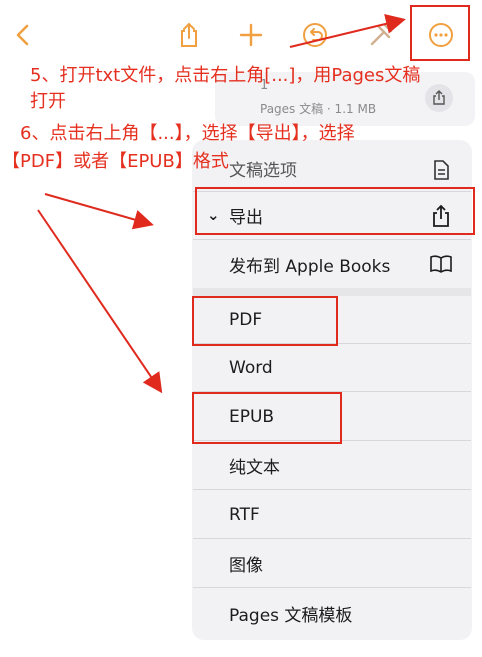 The height and width of the screenshot is (657, 482). I want to click on menu-item-publish-apple-books: 发布到 Apple Books, so click(332, 264).